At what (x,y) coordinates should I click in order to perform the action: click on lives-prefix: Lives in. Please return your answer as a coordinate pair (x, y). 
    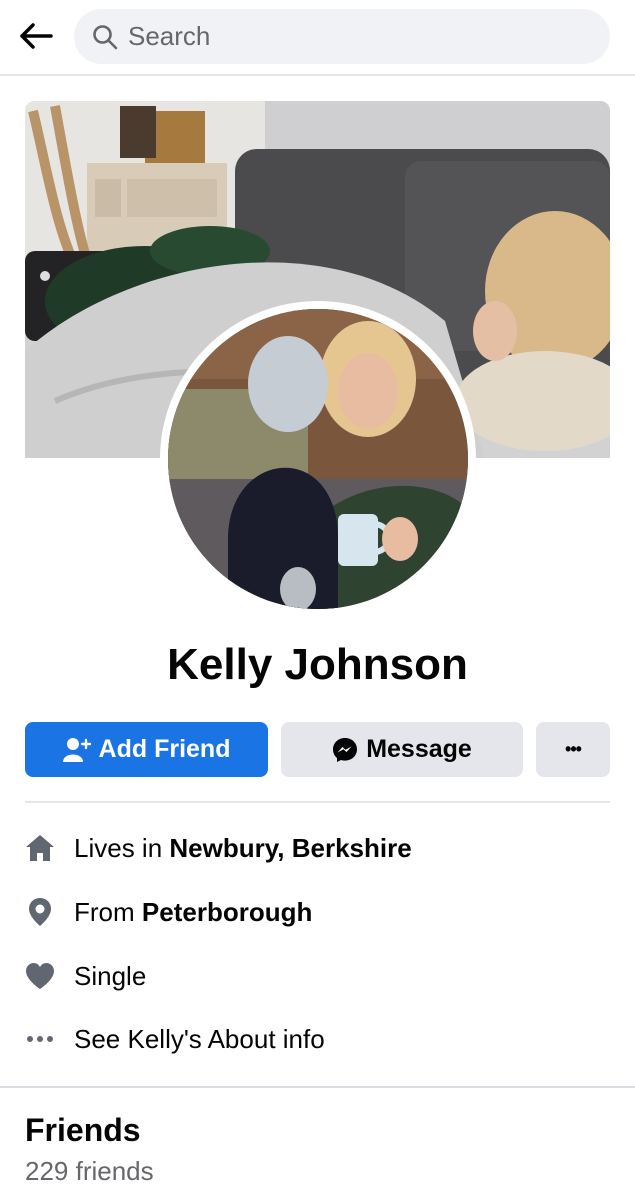
    Looking at the image, I should click on (118, 847).